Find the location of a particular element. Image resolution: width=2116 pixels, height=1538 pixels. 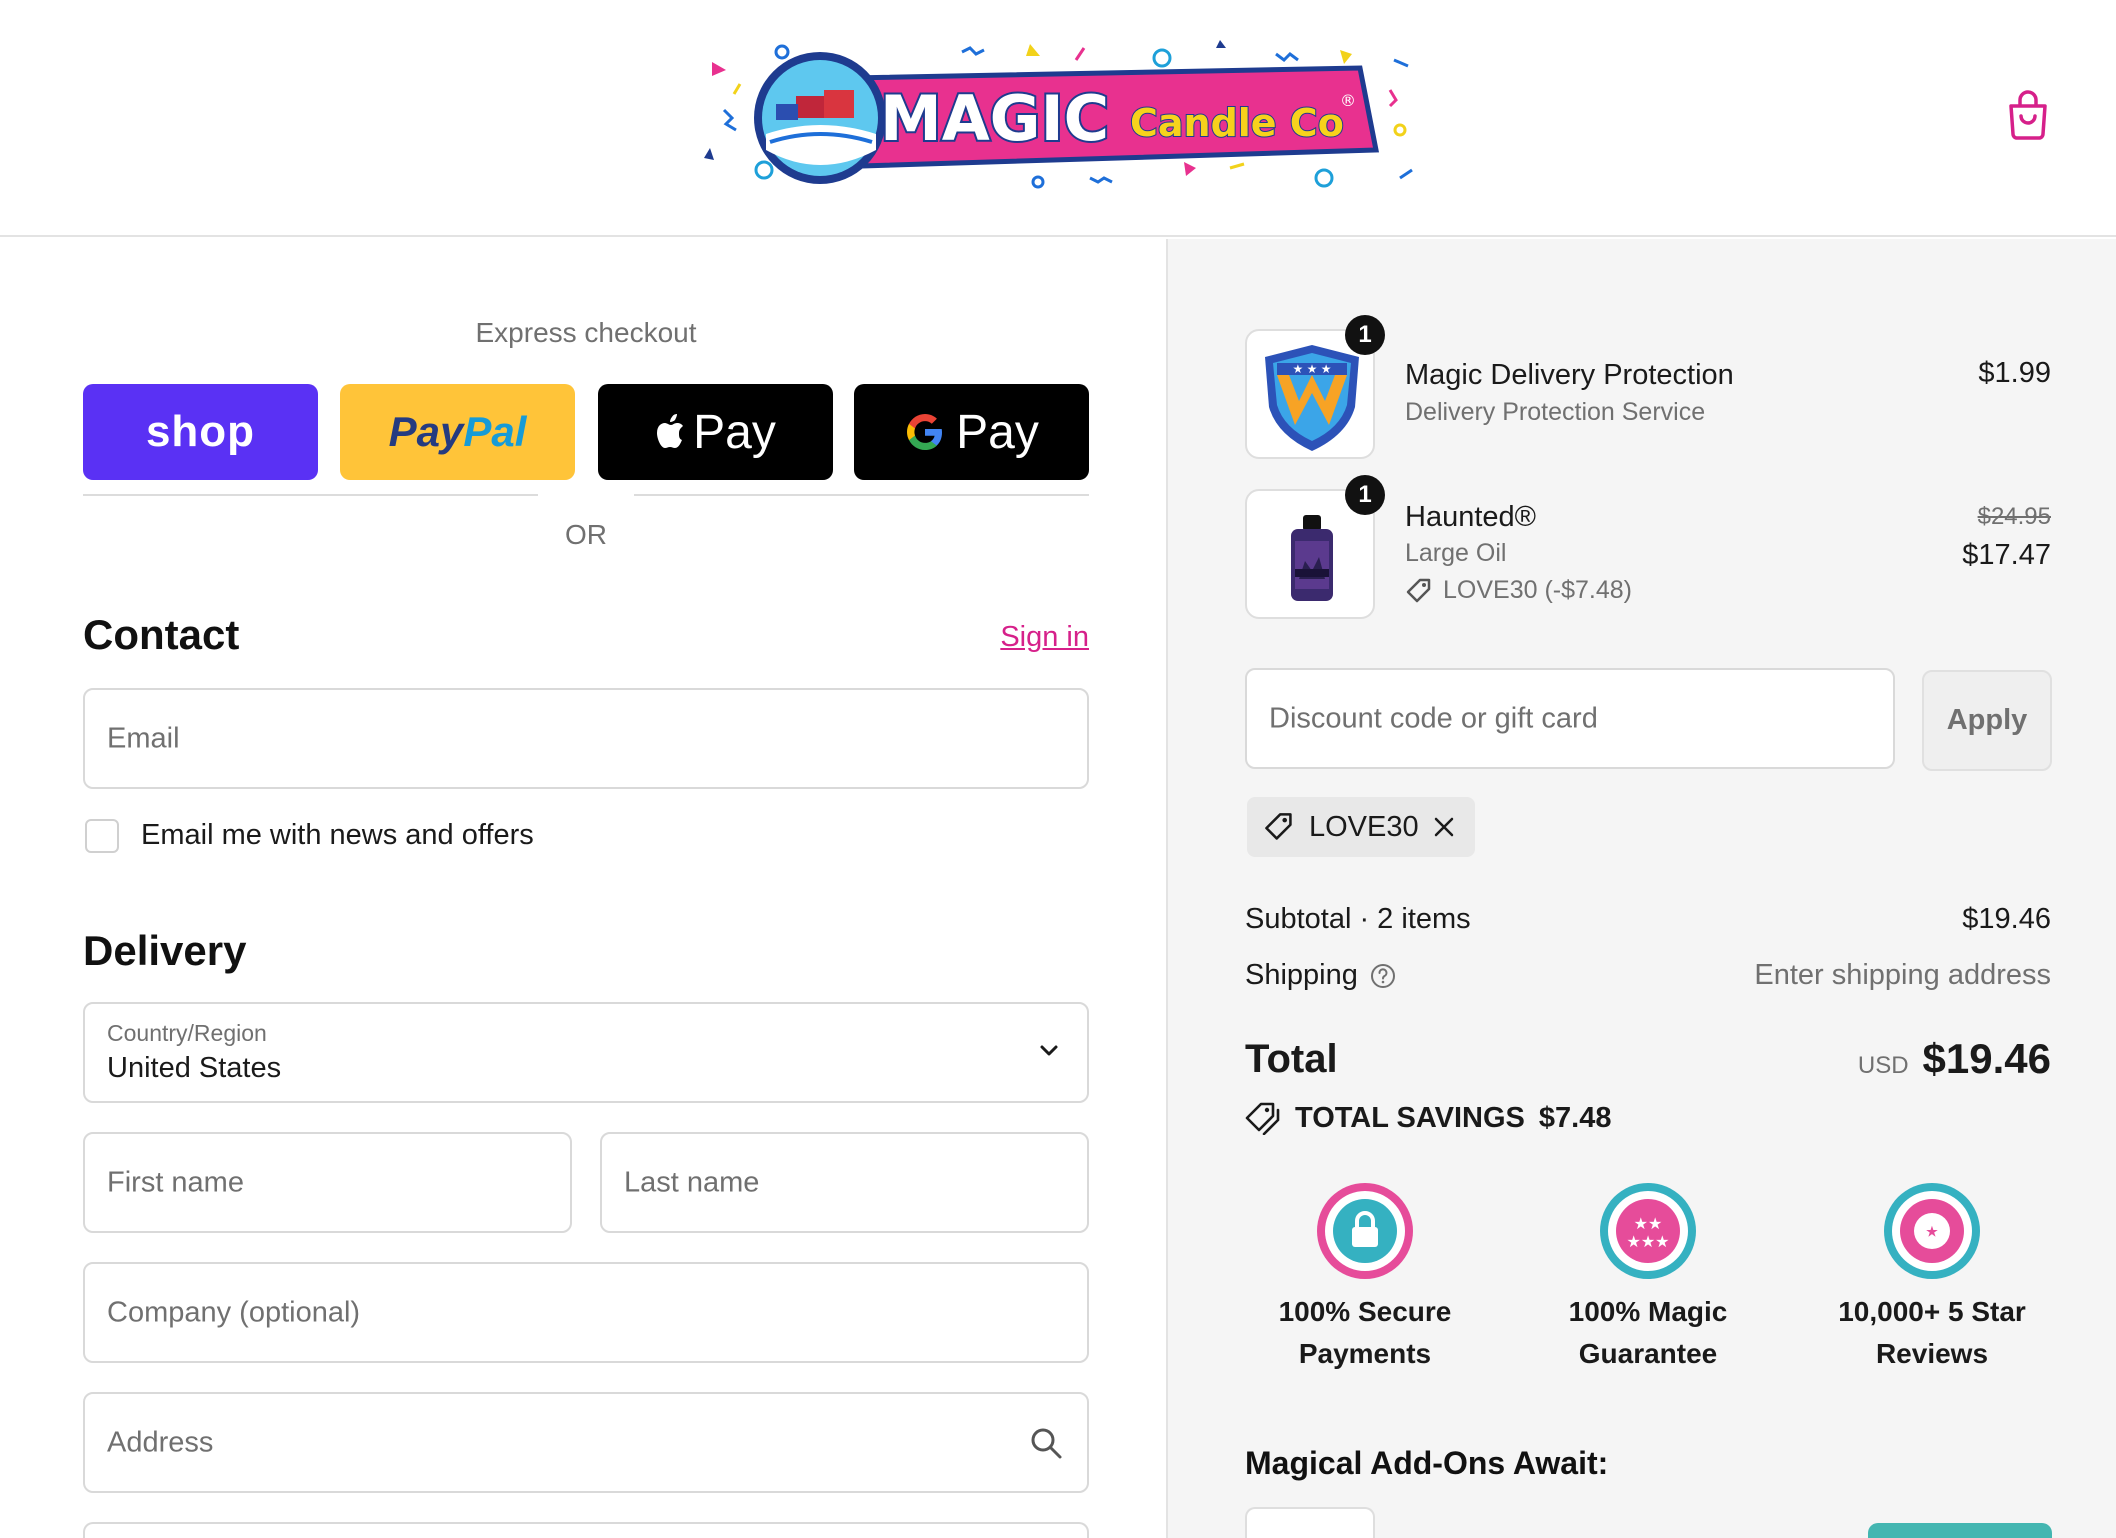

or-separator: OR is located at coordinates (586, 534).